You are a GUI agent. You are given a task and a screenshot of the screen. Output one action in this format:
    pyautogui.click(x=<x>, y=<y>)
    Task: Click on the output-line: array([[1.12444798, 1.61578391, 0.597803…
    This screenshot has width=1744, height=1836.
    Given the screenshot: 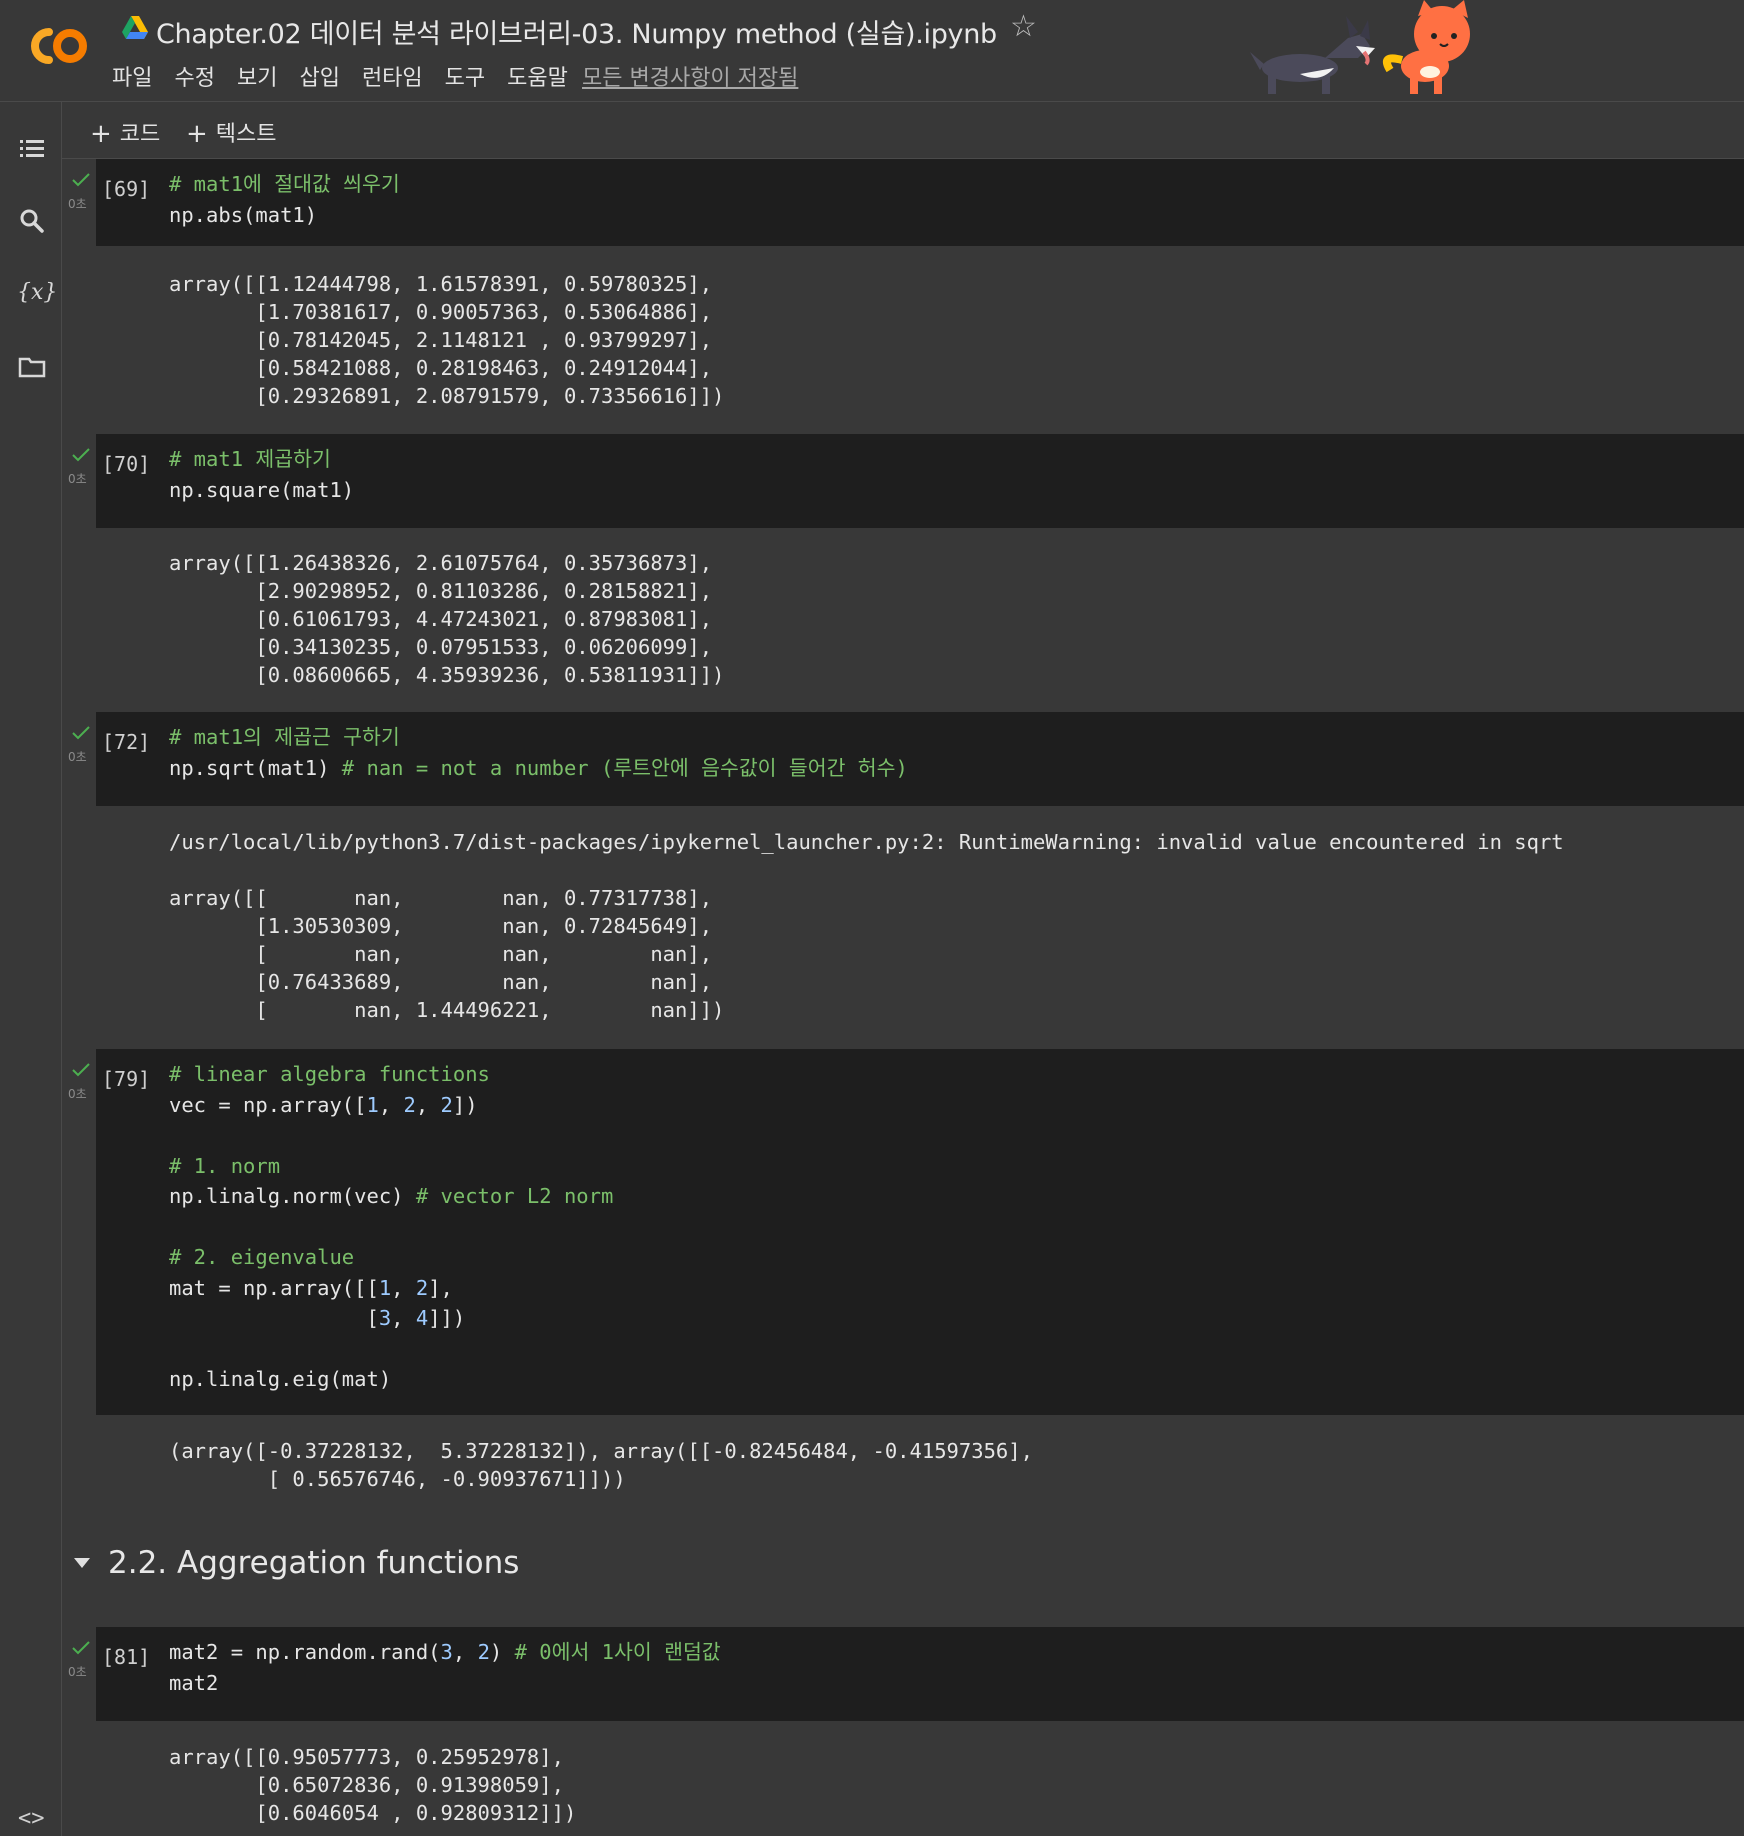 What is the action you would take?
    pyautogui.click(x=441, y=284)
    